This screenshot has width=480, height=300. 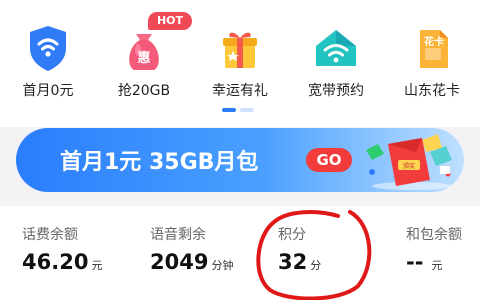 I want to click on menu-item-broadband-booking: 宽带预约, so click(x=336, y=55).